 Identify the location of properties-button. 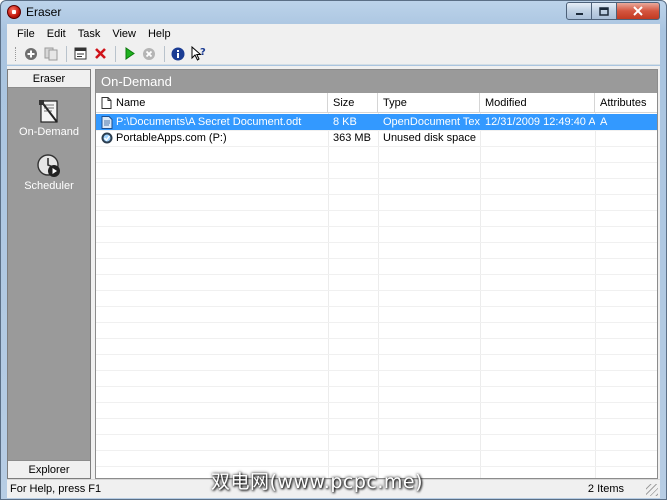
(80, 54).